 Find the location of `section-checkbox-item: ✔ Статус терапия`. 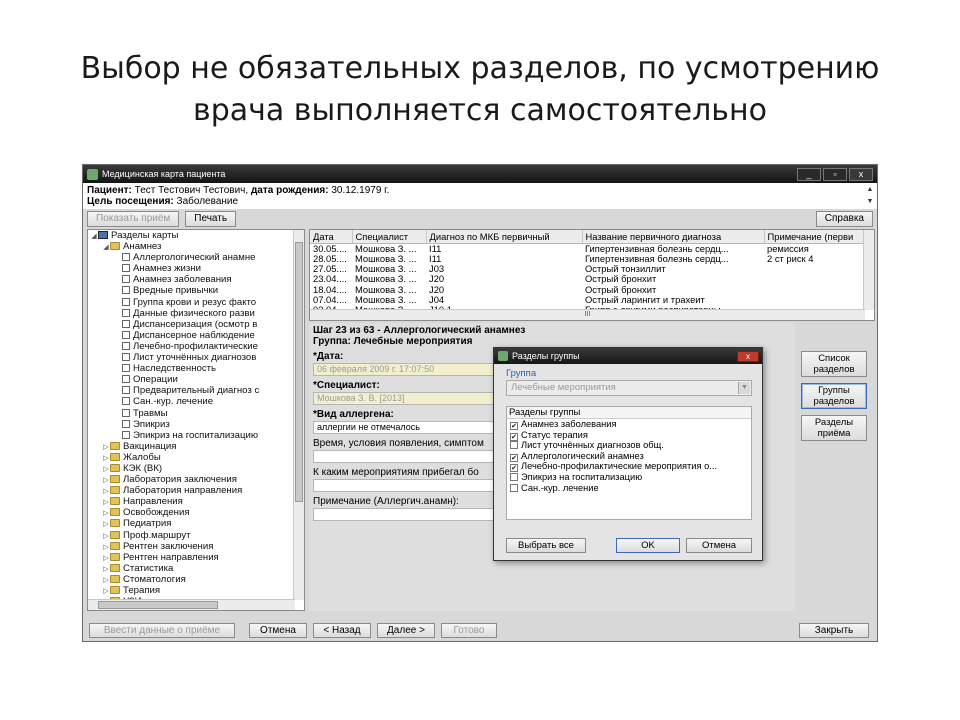

section-checkbox-item: ✔ Статус терапия is located at coordinates (629, 435).